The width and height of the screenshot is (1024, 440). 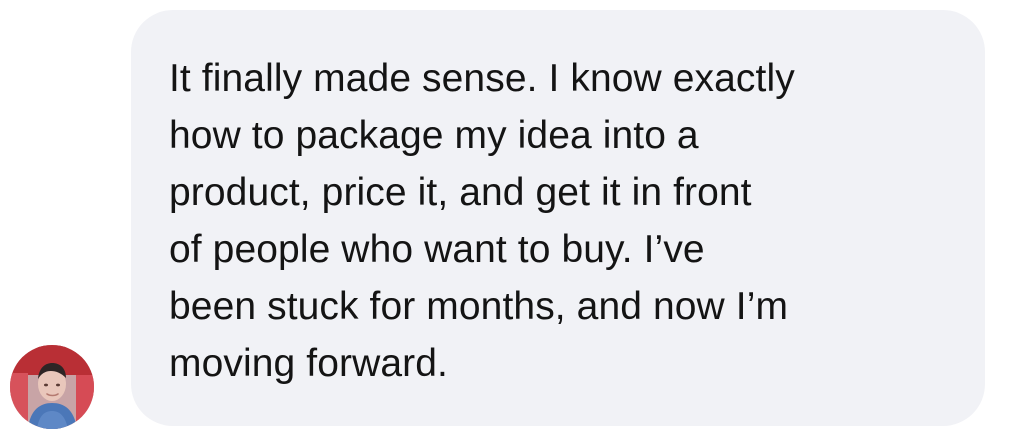 I want to click on person-photo-icon, so click(x=52, y=387).